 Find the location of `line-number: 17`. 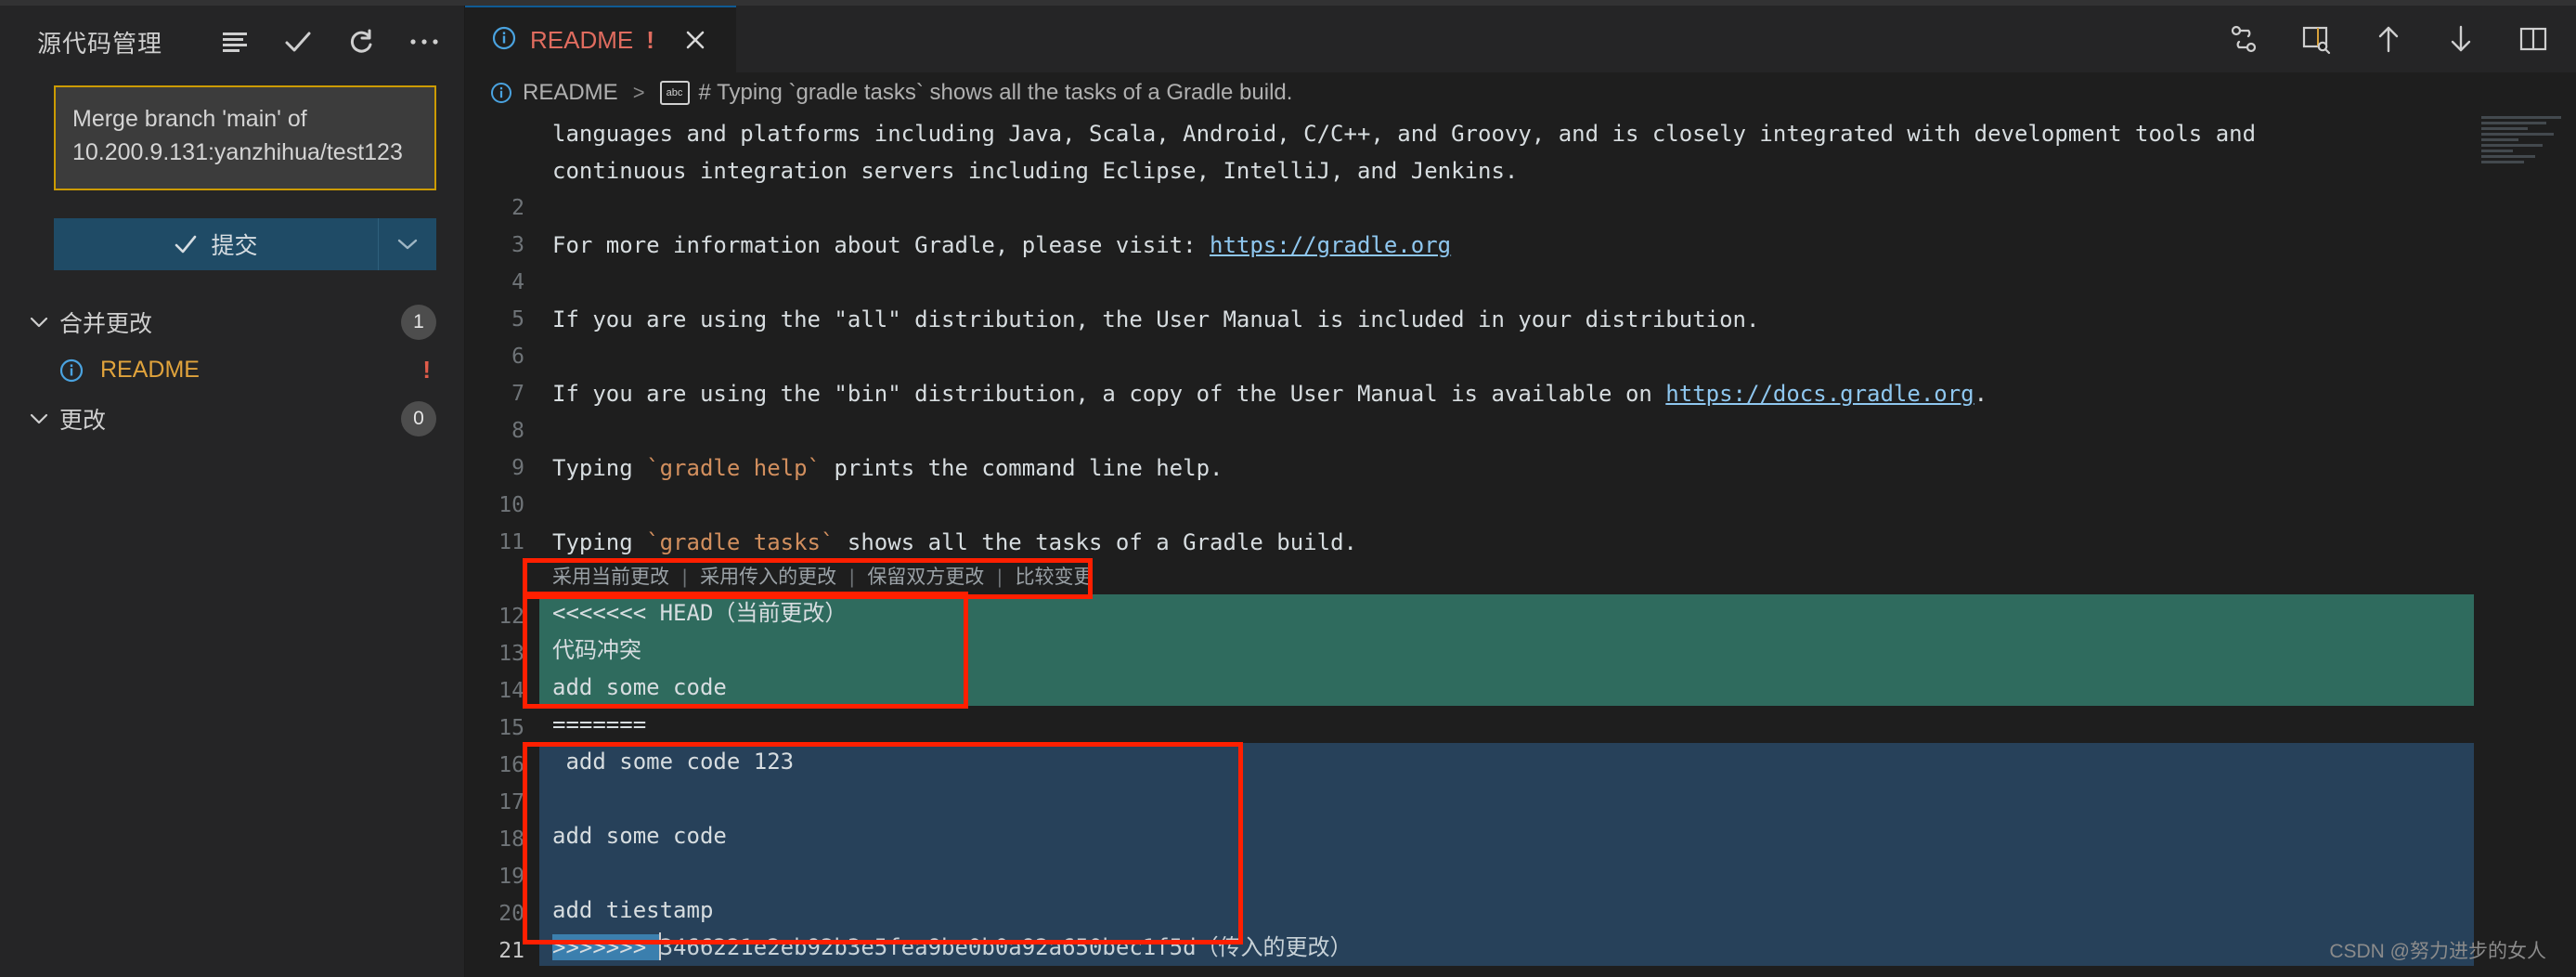

line-number: 17 is located at coordinates (511, 802).